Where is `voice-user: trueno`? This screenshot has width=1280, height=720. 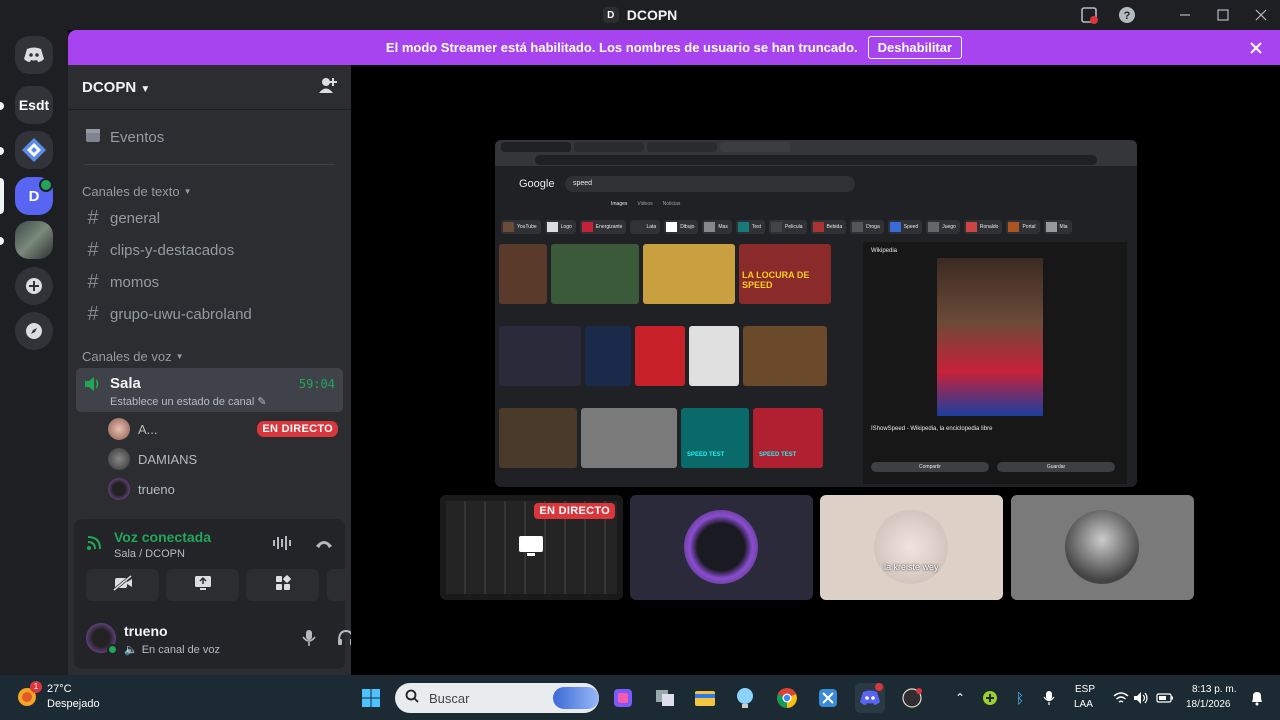 voice-user: trueno is located at coordinates (223, 489).